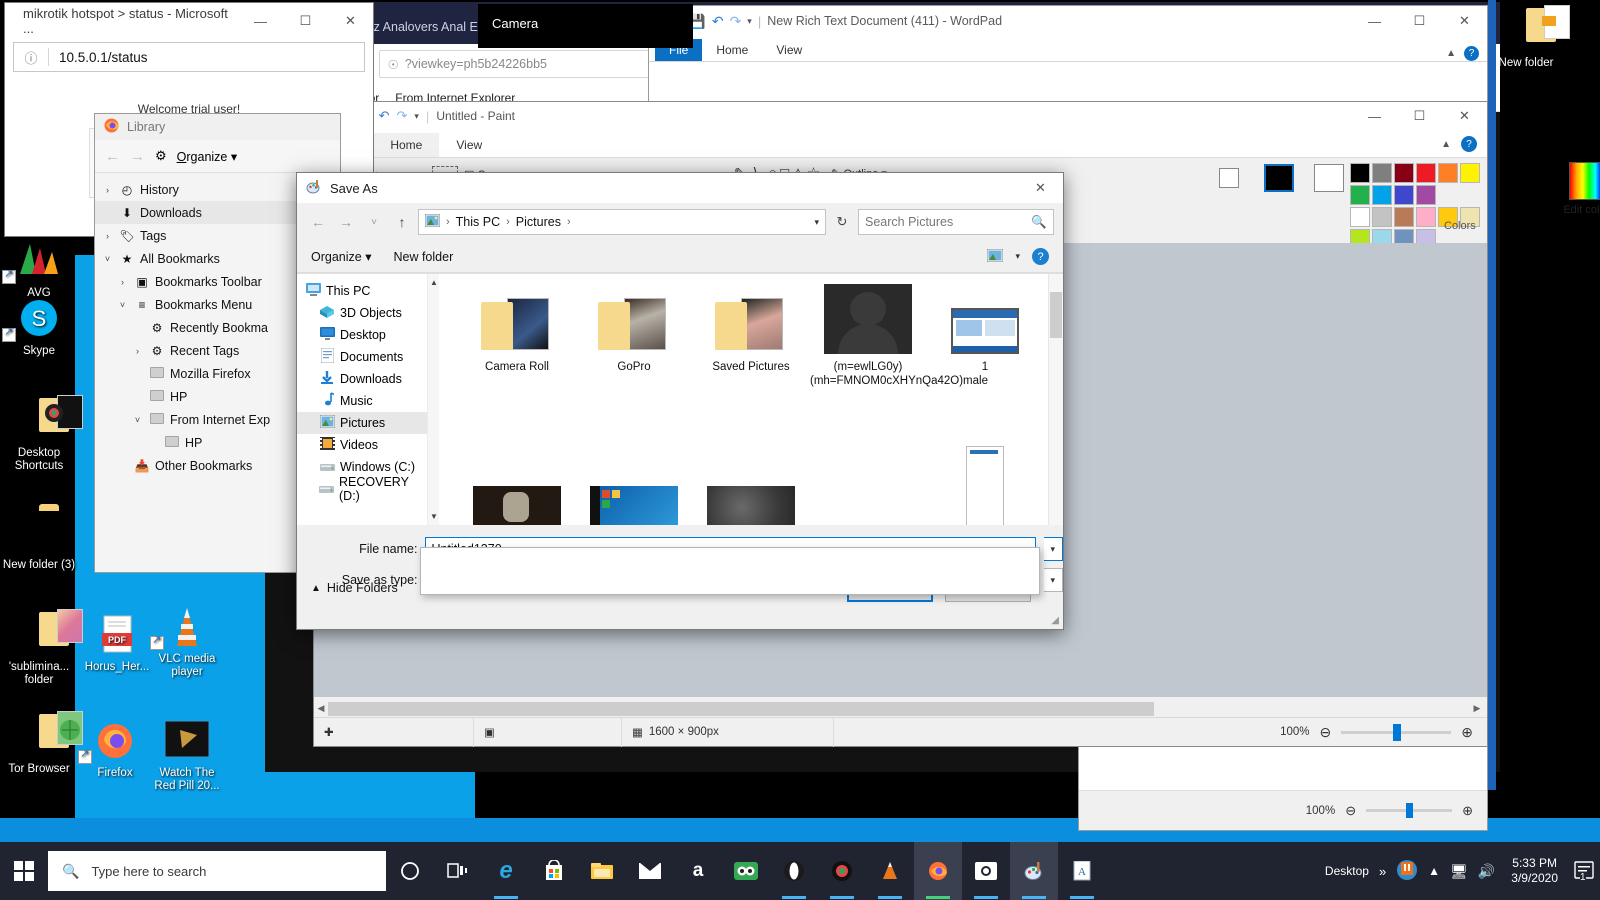 The width and height of the screenshot is (1600, 900). What do you see at coordinates (622, 222) in the screenshot?
I see `breadcrumb: › This PC › Pictures › ▾` at bounding box center [622, 222].